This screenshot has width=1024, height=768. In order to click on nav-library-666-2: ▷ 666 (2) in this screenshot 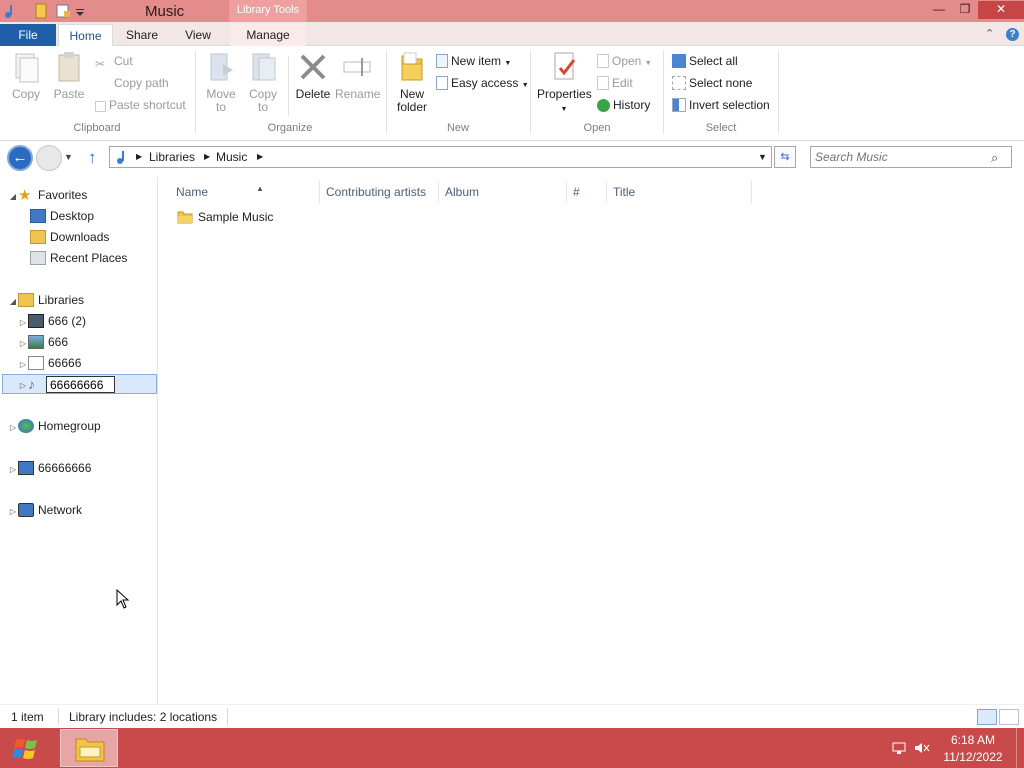, I will do `click(52, 321)`.